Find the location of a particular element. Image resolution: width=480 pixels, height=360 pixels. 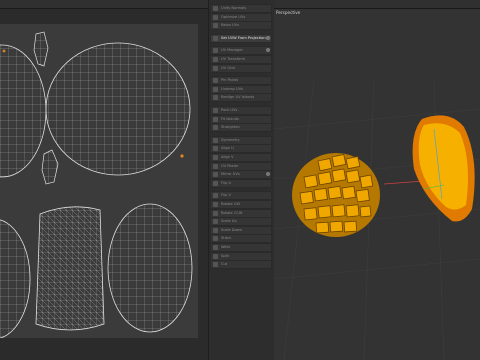

tool-label: Optimize UVs is located at coordinates (233, 16).